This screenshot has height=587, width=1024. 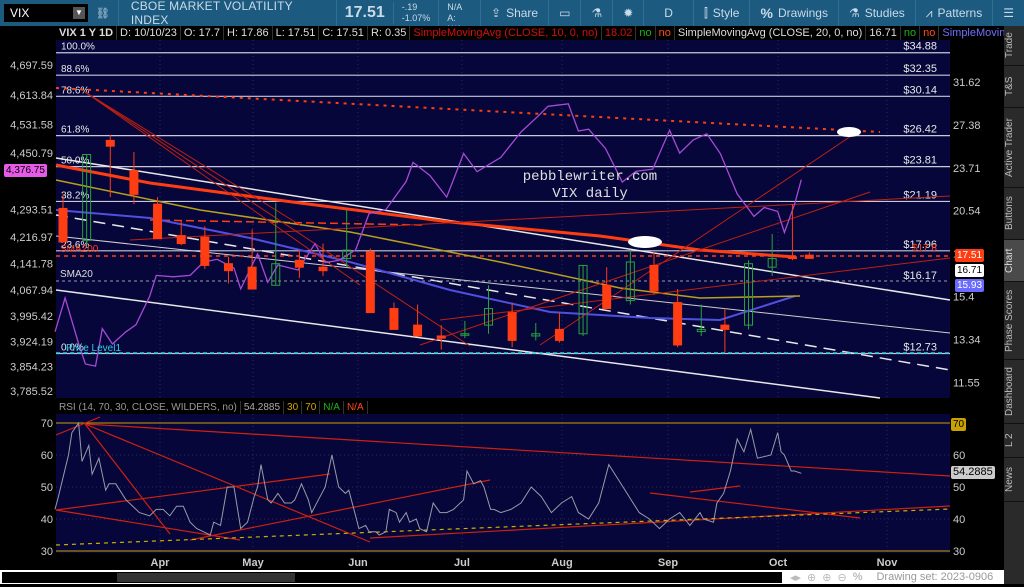 What do you see at coordinates (884, 13) in the screenshot?
I see `studies-label: Studies` at bounding box center [884, 13].